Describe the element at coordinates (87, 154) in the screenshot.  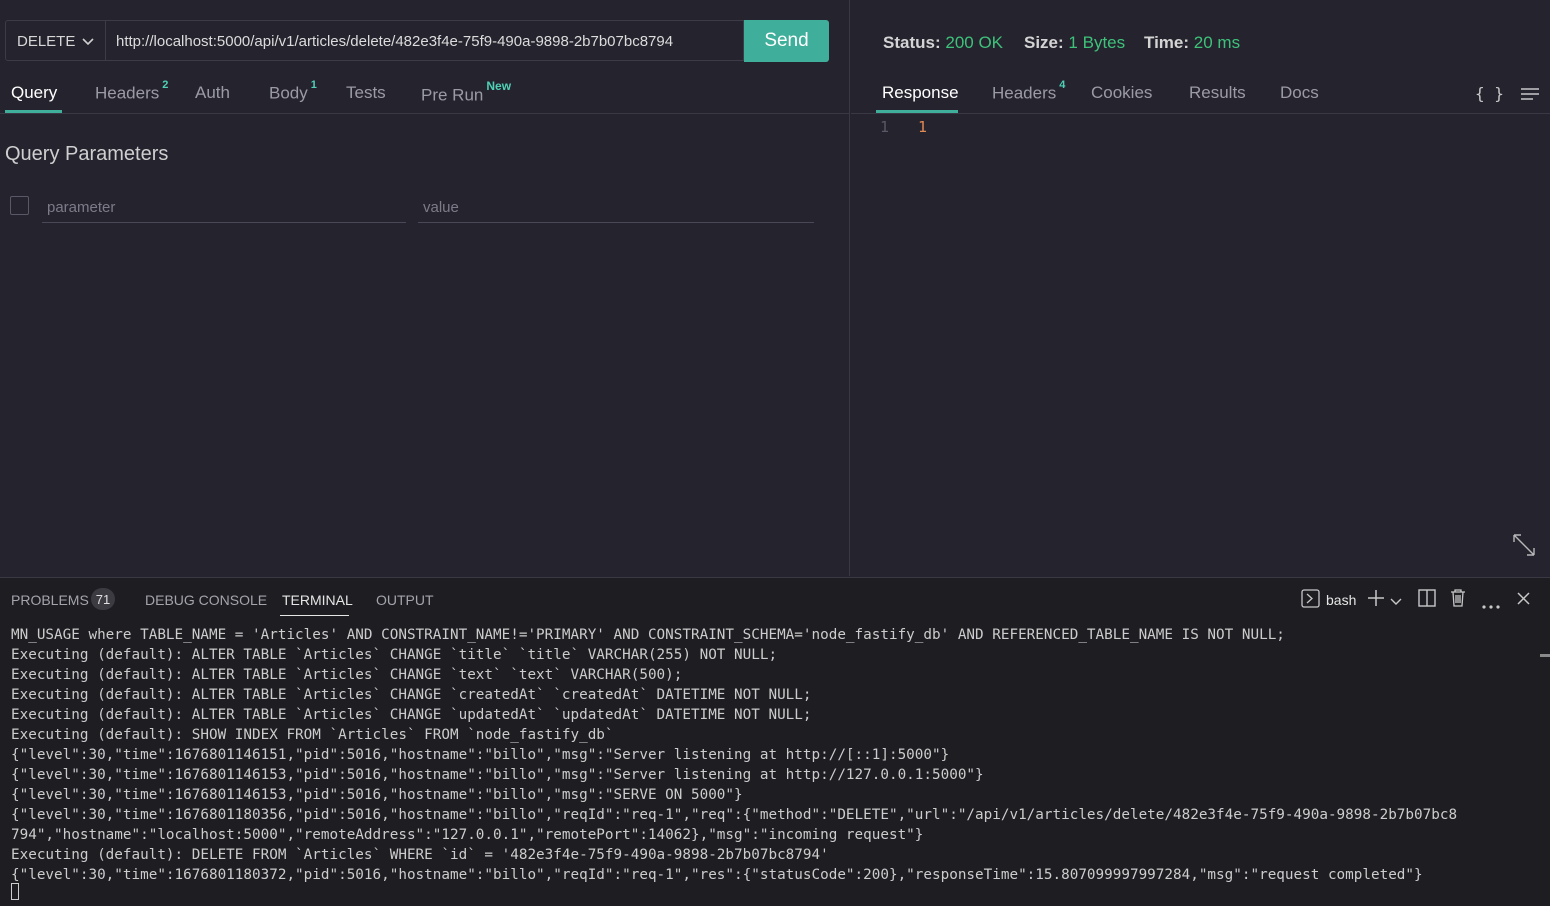
I see `query-parameters-title: Query Parameters` at that location.